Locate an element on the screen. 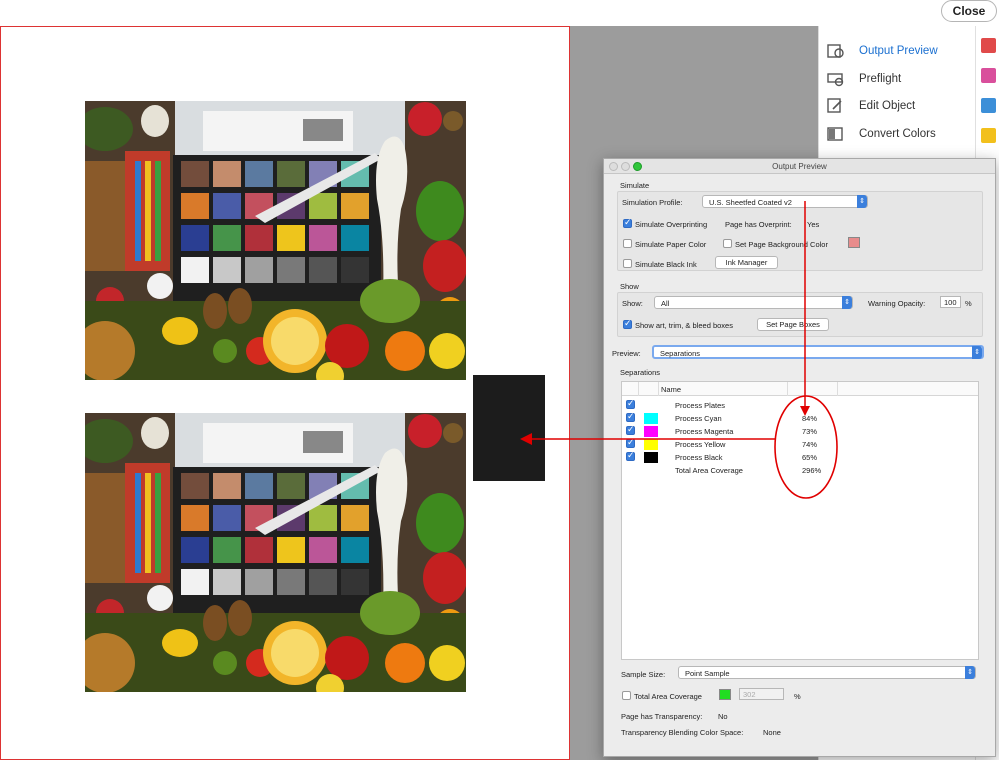 This screenshot has width=999, height=760. tool-label: Output Preview is located at coordinates (898, 51).